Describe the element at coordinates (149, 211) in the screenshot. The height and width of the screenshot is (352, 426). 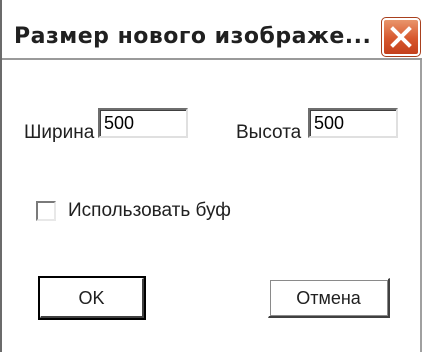
I see `use-buffer-label: Использовать буф` at that location.